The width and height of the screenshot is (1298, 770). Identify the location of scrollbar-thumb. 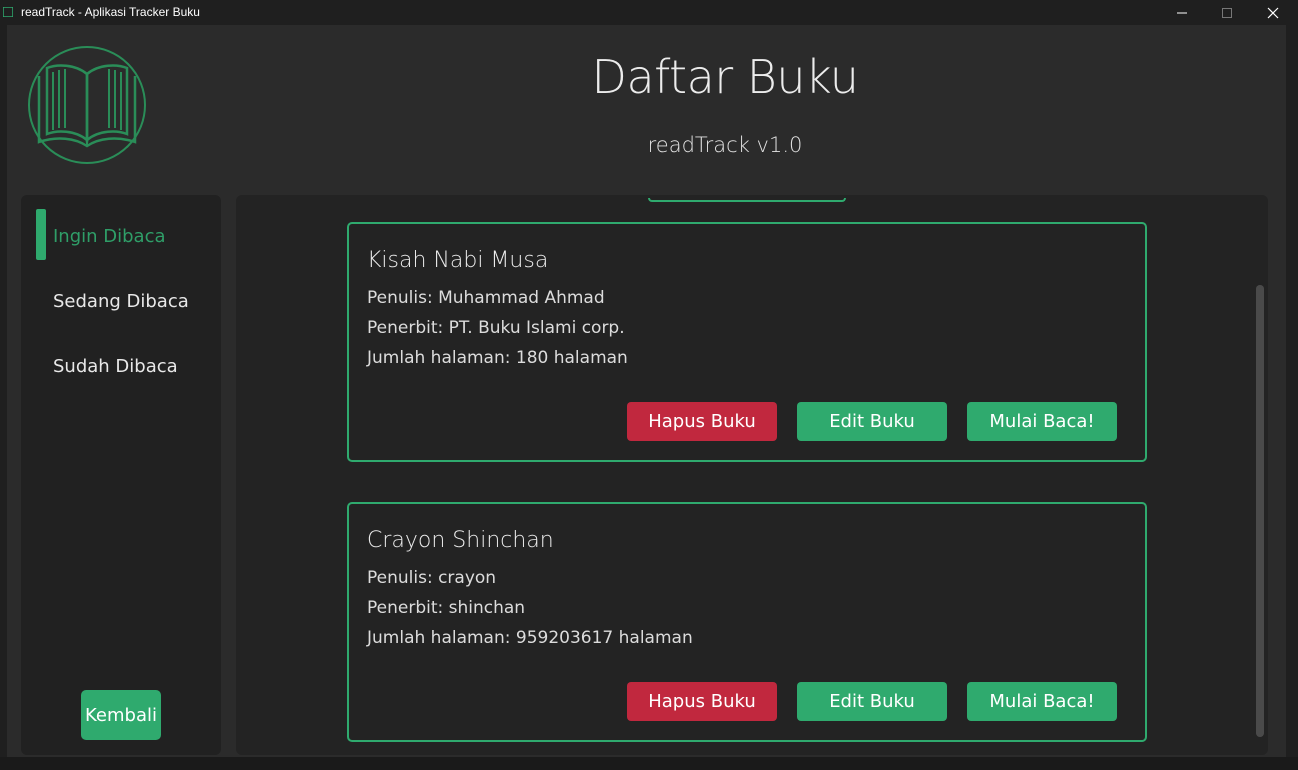
(1260, 511).